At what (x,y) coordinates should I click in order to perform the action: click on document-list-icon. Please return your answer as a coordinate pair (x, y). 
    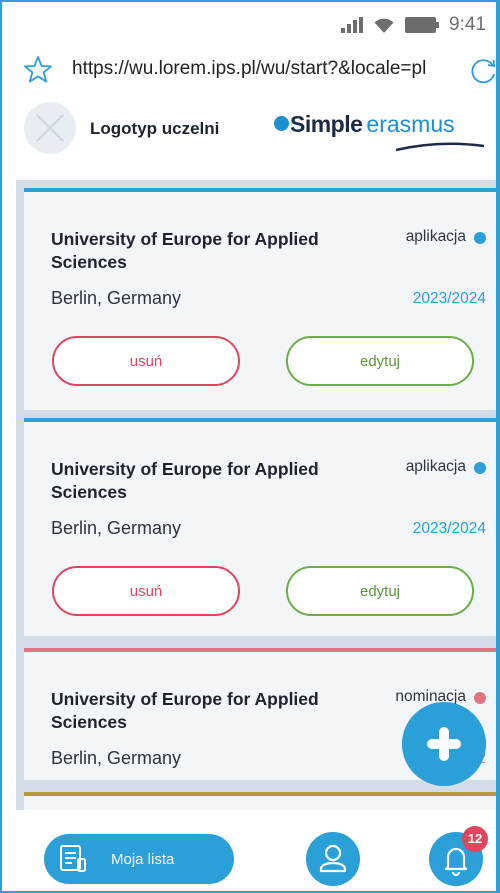
    Looking at the image, I should click on (73, 858).